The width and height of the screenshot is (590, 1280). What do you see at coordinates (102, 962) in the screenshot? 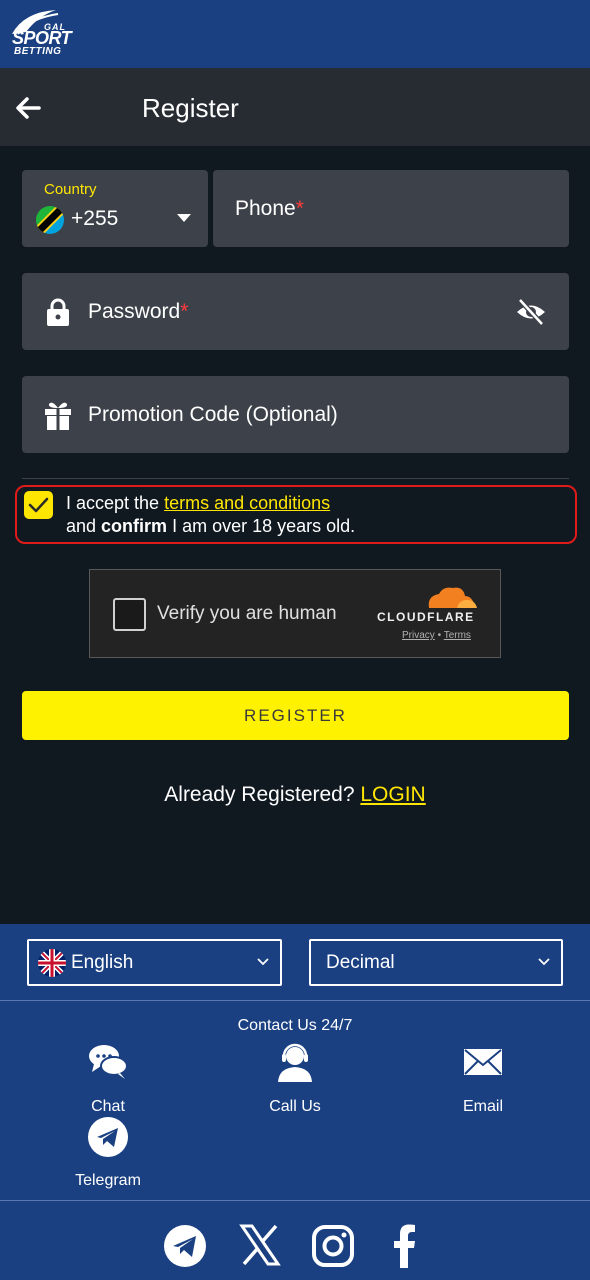
I see `language-value: English` at bounding box center [102, 962].